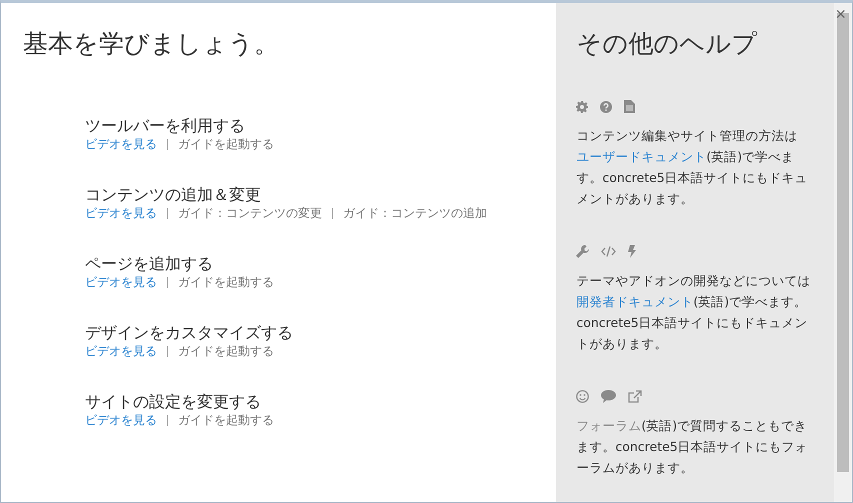 This screenshot has width=853, height=503. I want to click on guide-link: ガイド：コンテンツの追加, so click(415, 213).